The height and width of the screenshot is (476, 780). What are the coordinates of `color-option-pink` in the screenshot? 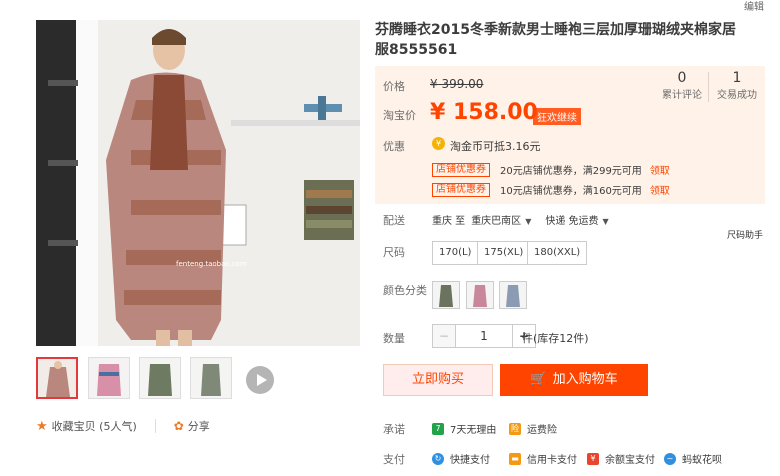 It's located at (480, 295).